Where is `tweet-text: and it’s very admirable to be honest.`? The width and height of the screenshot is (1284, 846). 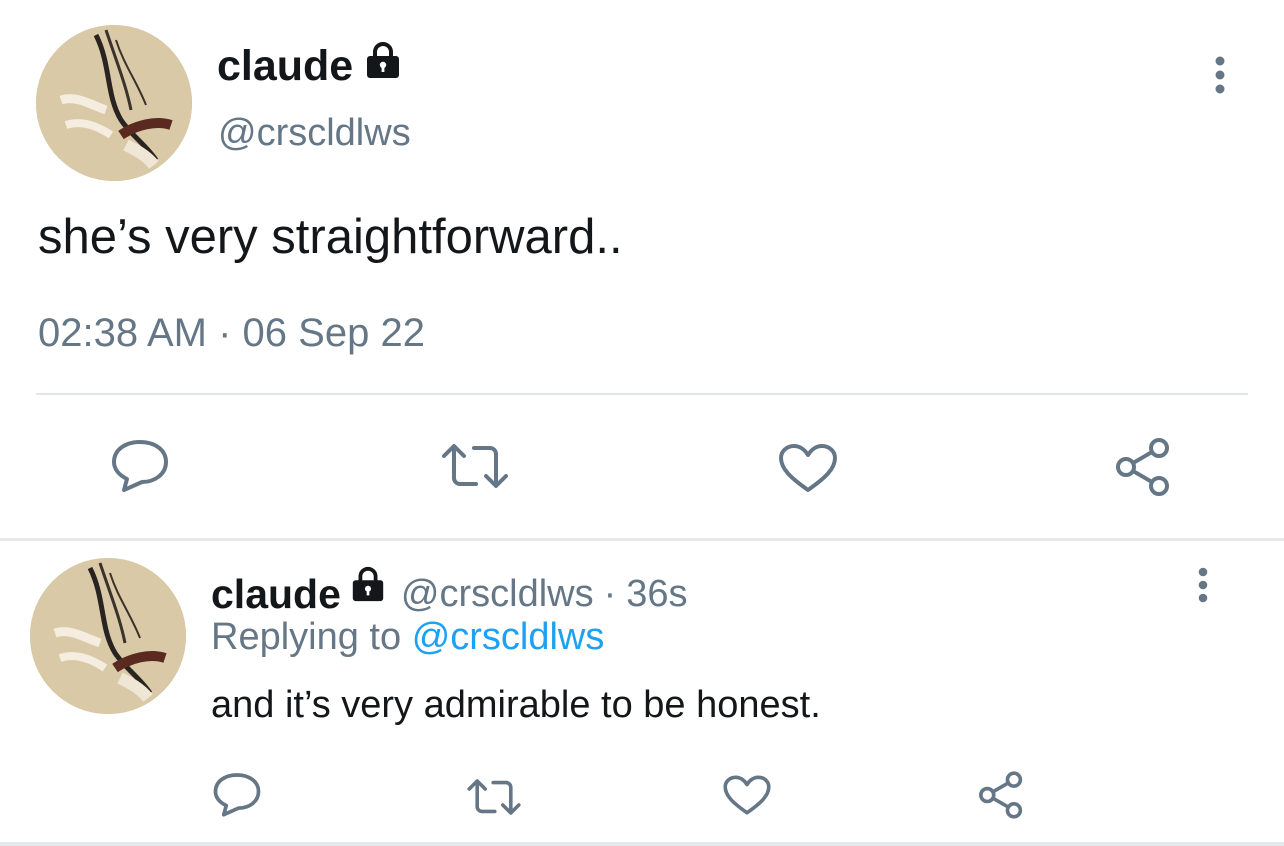 tweet-text: and it’s very admirable to be honest. is located at coordinates (516, 705).